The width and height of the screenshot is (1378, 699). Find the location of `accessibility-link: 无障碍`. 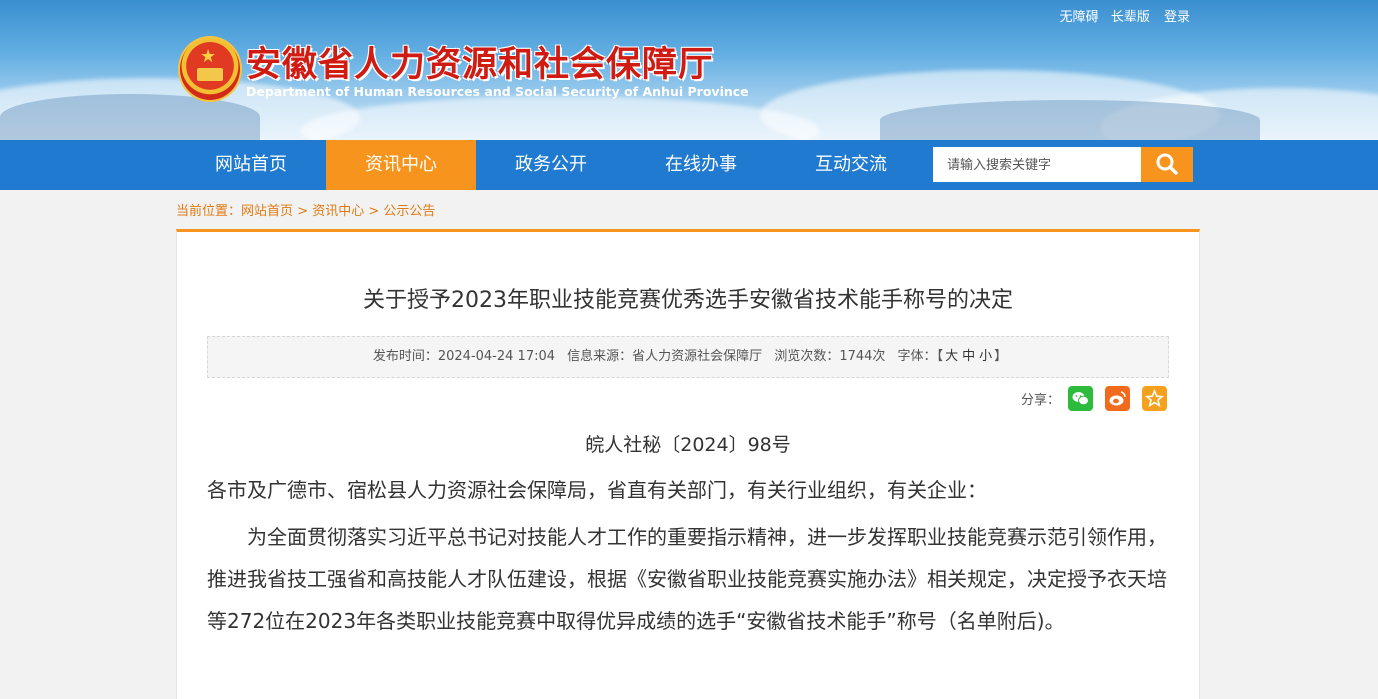

accessibility-link: 无障碍 is located at coordinates (1079, 17).